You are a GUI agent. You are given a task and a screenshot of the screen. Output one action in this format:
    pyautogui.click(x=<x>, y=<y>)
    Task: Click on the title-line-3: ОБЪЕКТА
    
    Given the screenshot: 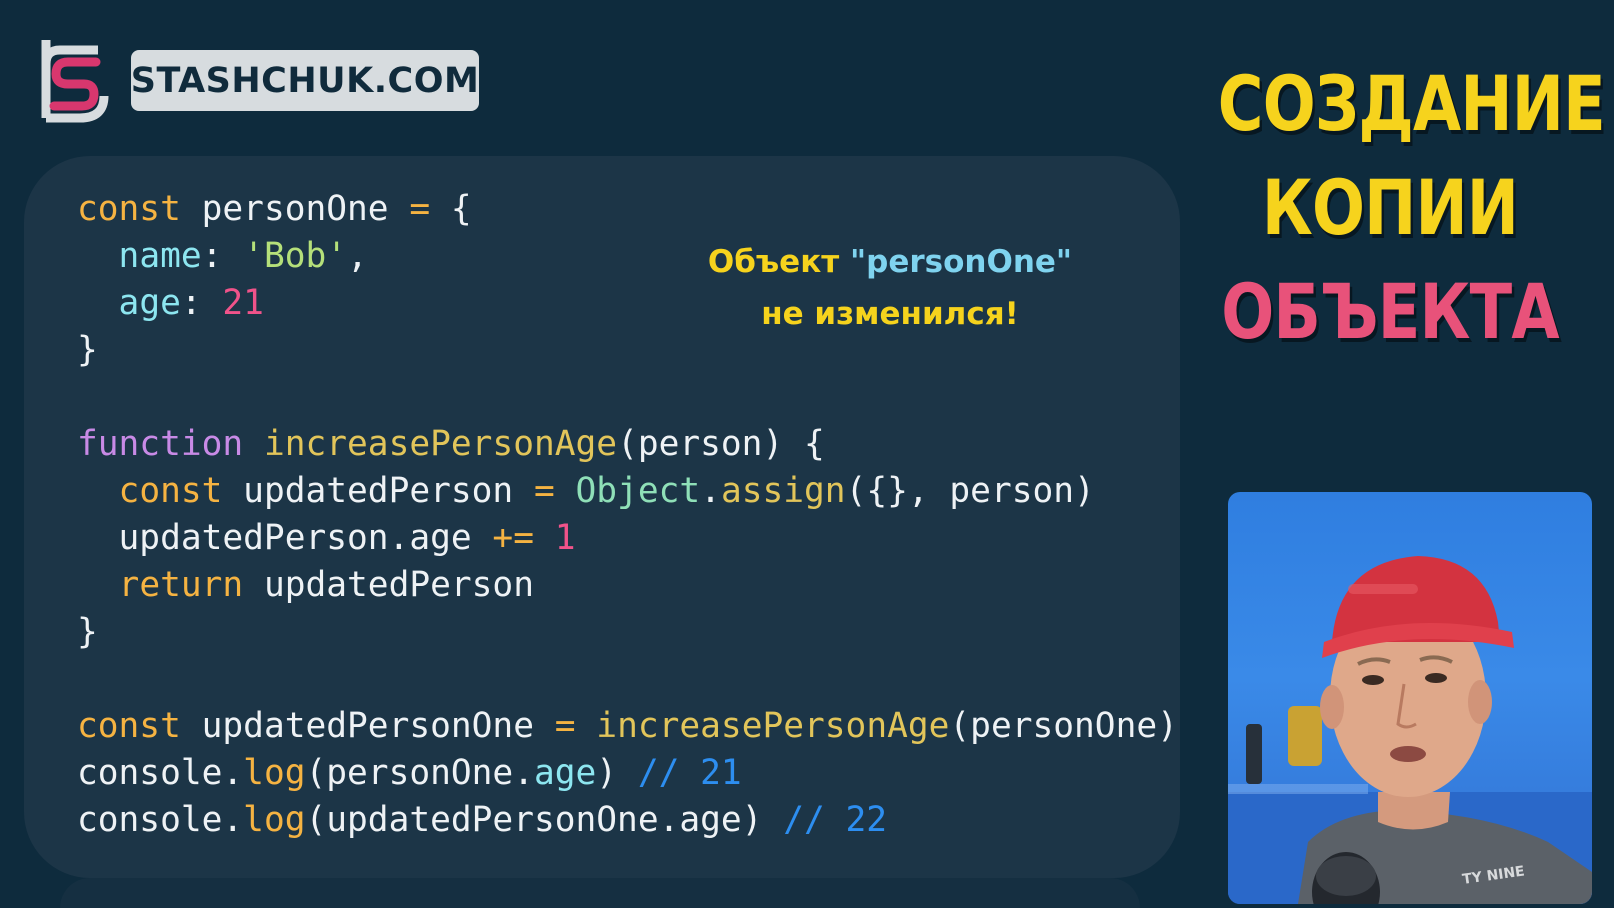 What is the action you would take?
    pyautogui.click(x=1390, y=311)
    